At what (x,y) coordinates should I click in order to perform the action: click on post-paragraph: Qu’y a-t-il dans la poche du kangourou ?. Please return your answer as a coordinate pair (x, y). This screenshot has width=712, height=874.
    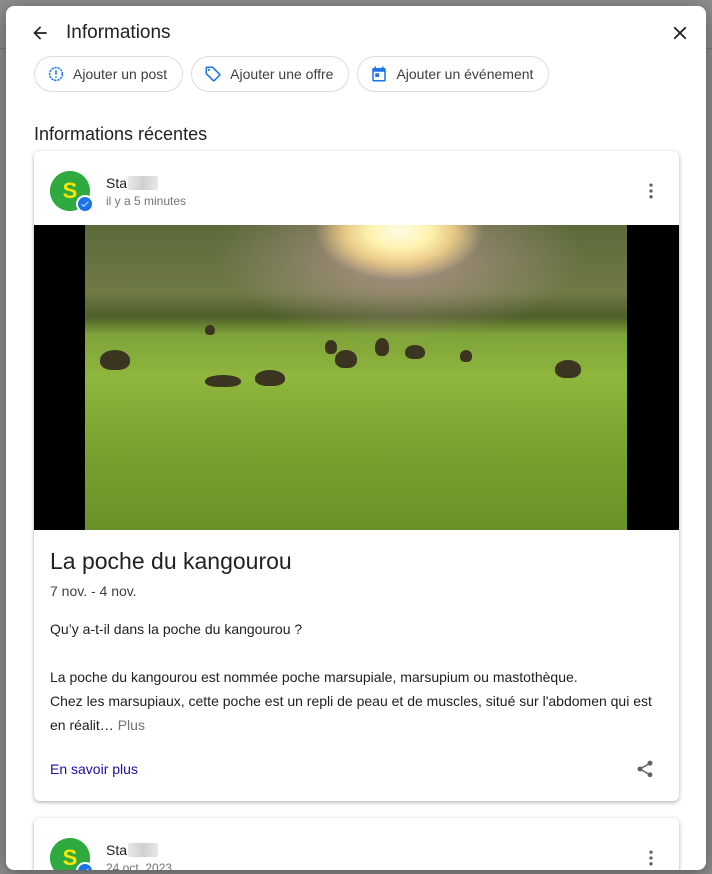
    Looking at the image, I should click on (176, 629).